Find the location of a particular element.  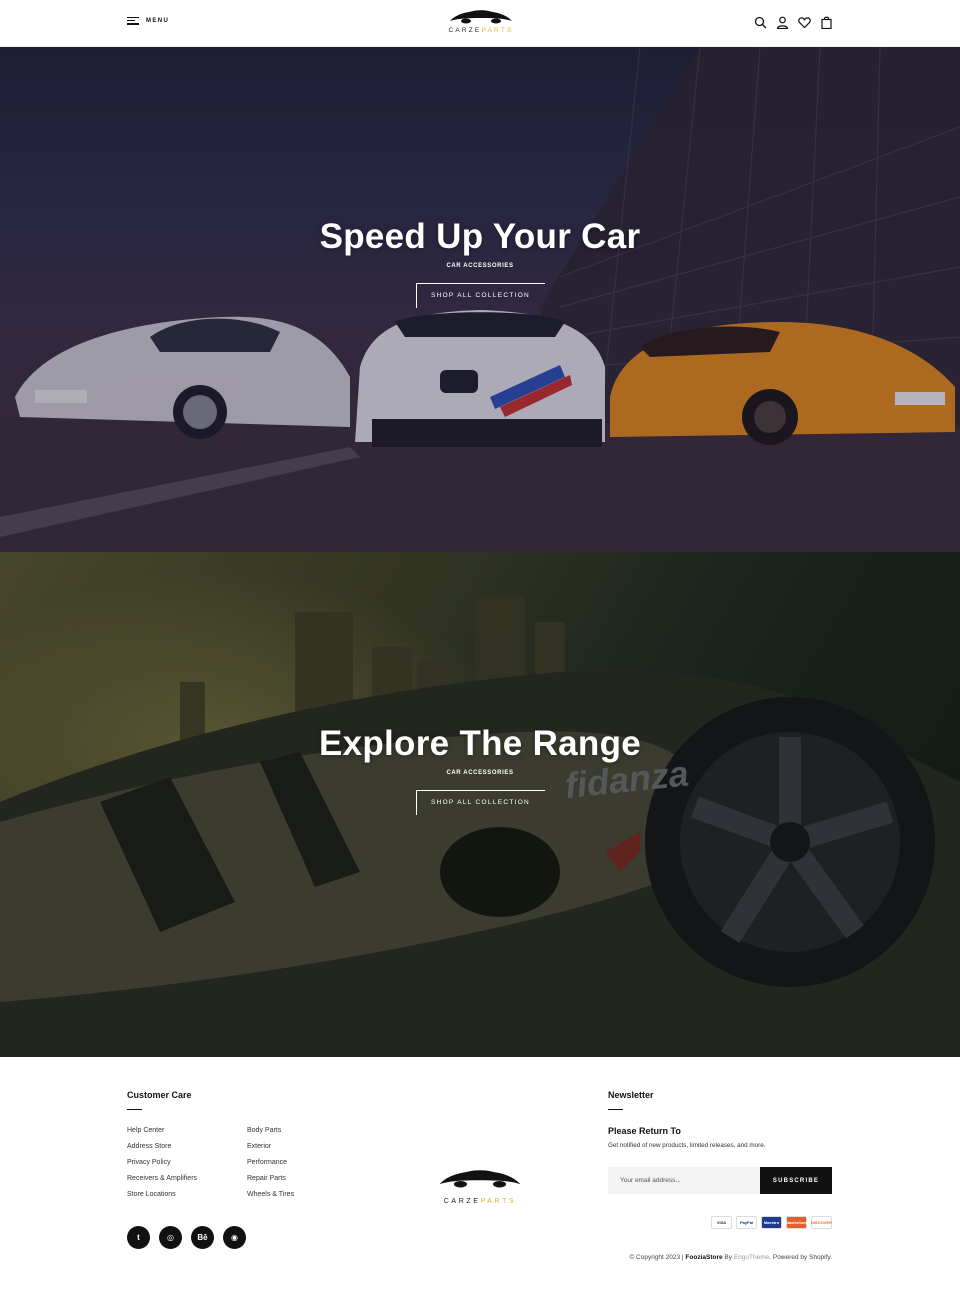

footer-link: Performance is located at coordinates (270, 1166).